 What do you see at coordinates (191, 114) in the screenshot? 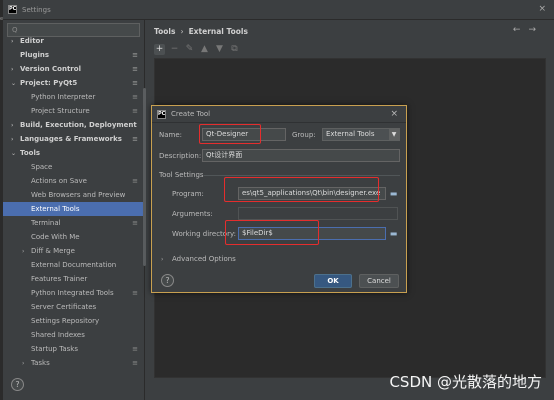
I see `dialog-title: Create Tool` at bounding box center [191, 114].